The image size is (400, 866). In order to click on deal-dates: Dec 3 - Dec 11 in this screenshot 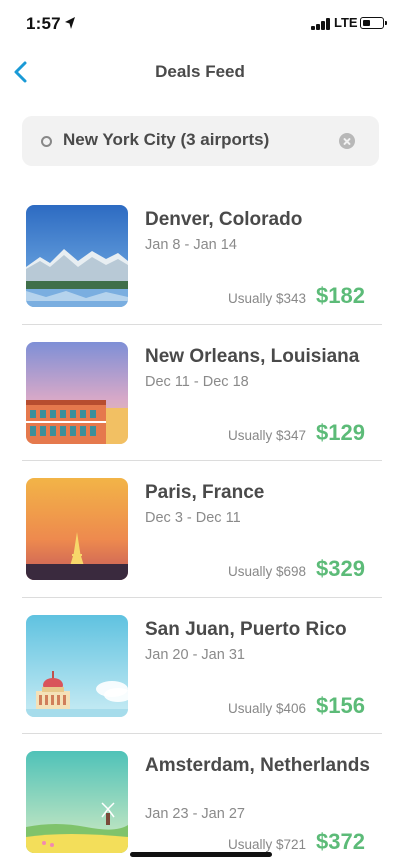, I will do `click(193, 518)`.